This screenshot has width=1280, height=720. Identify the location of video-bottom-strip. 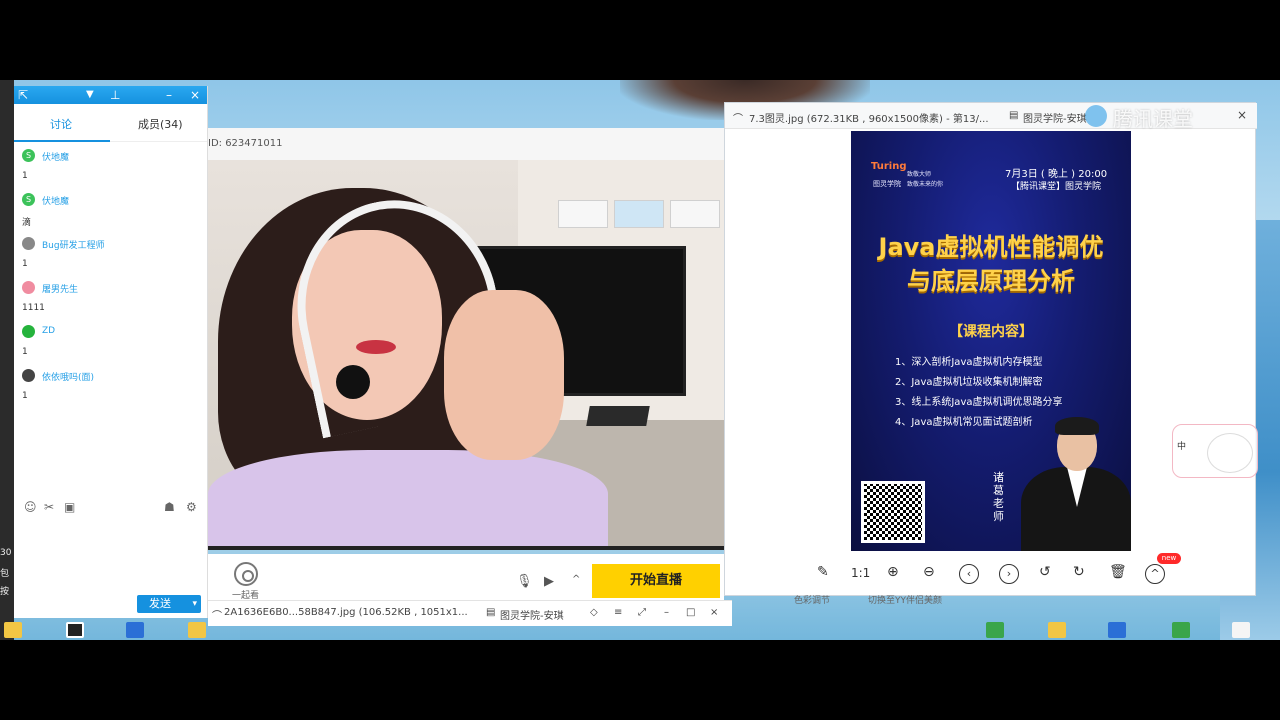
(466, 548).